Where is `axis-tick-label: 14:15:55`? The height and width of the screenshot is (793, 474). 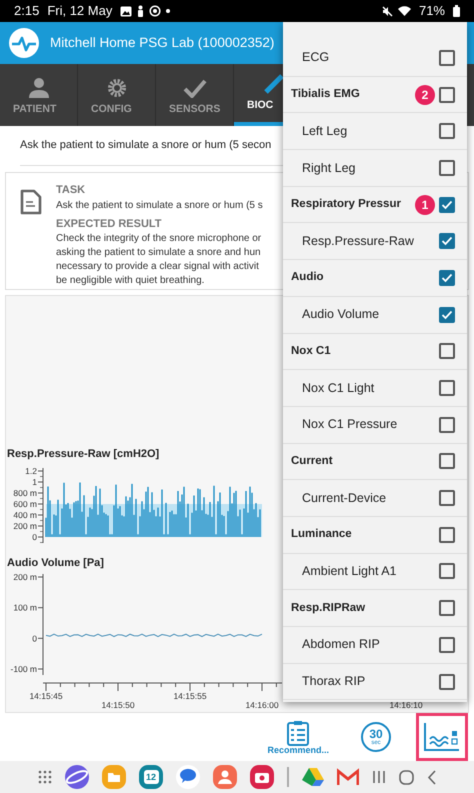 axis-tick-label: 14:15:55 is located at coordinates (190, 696).